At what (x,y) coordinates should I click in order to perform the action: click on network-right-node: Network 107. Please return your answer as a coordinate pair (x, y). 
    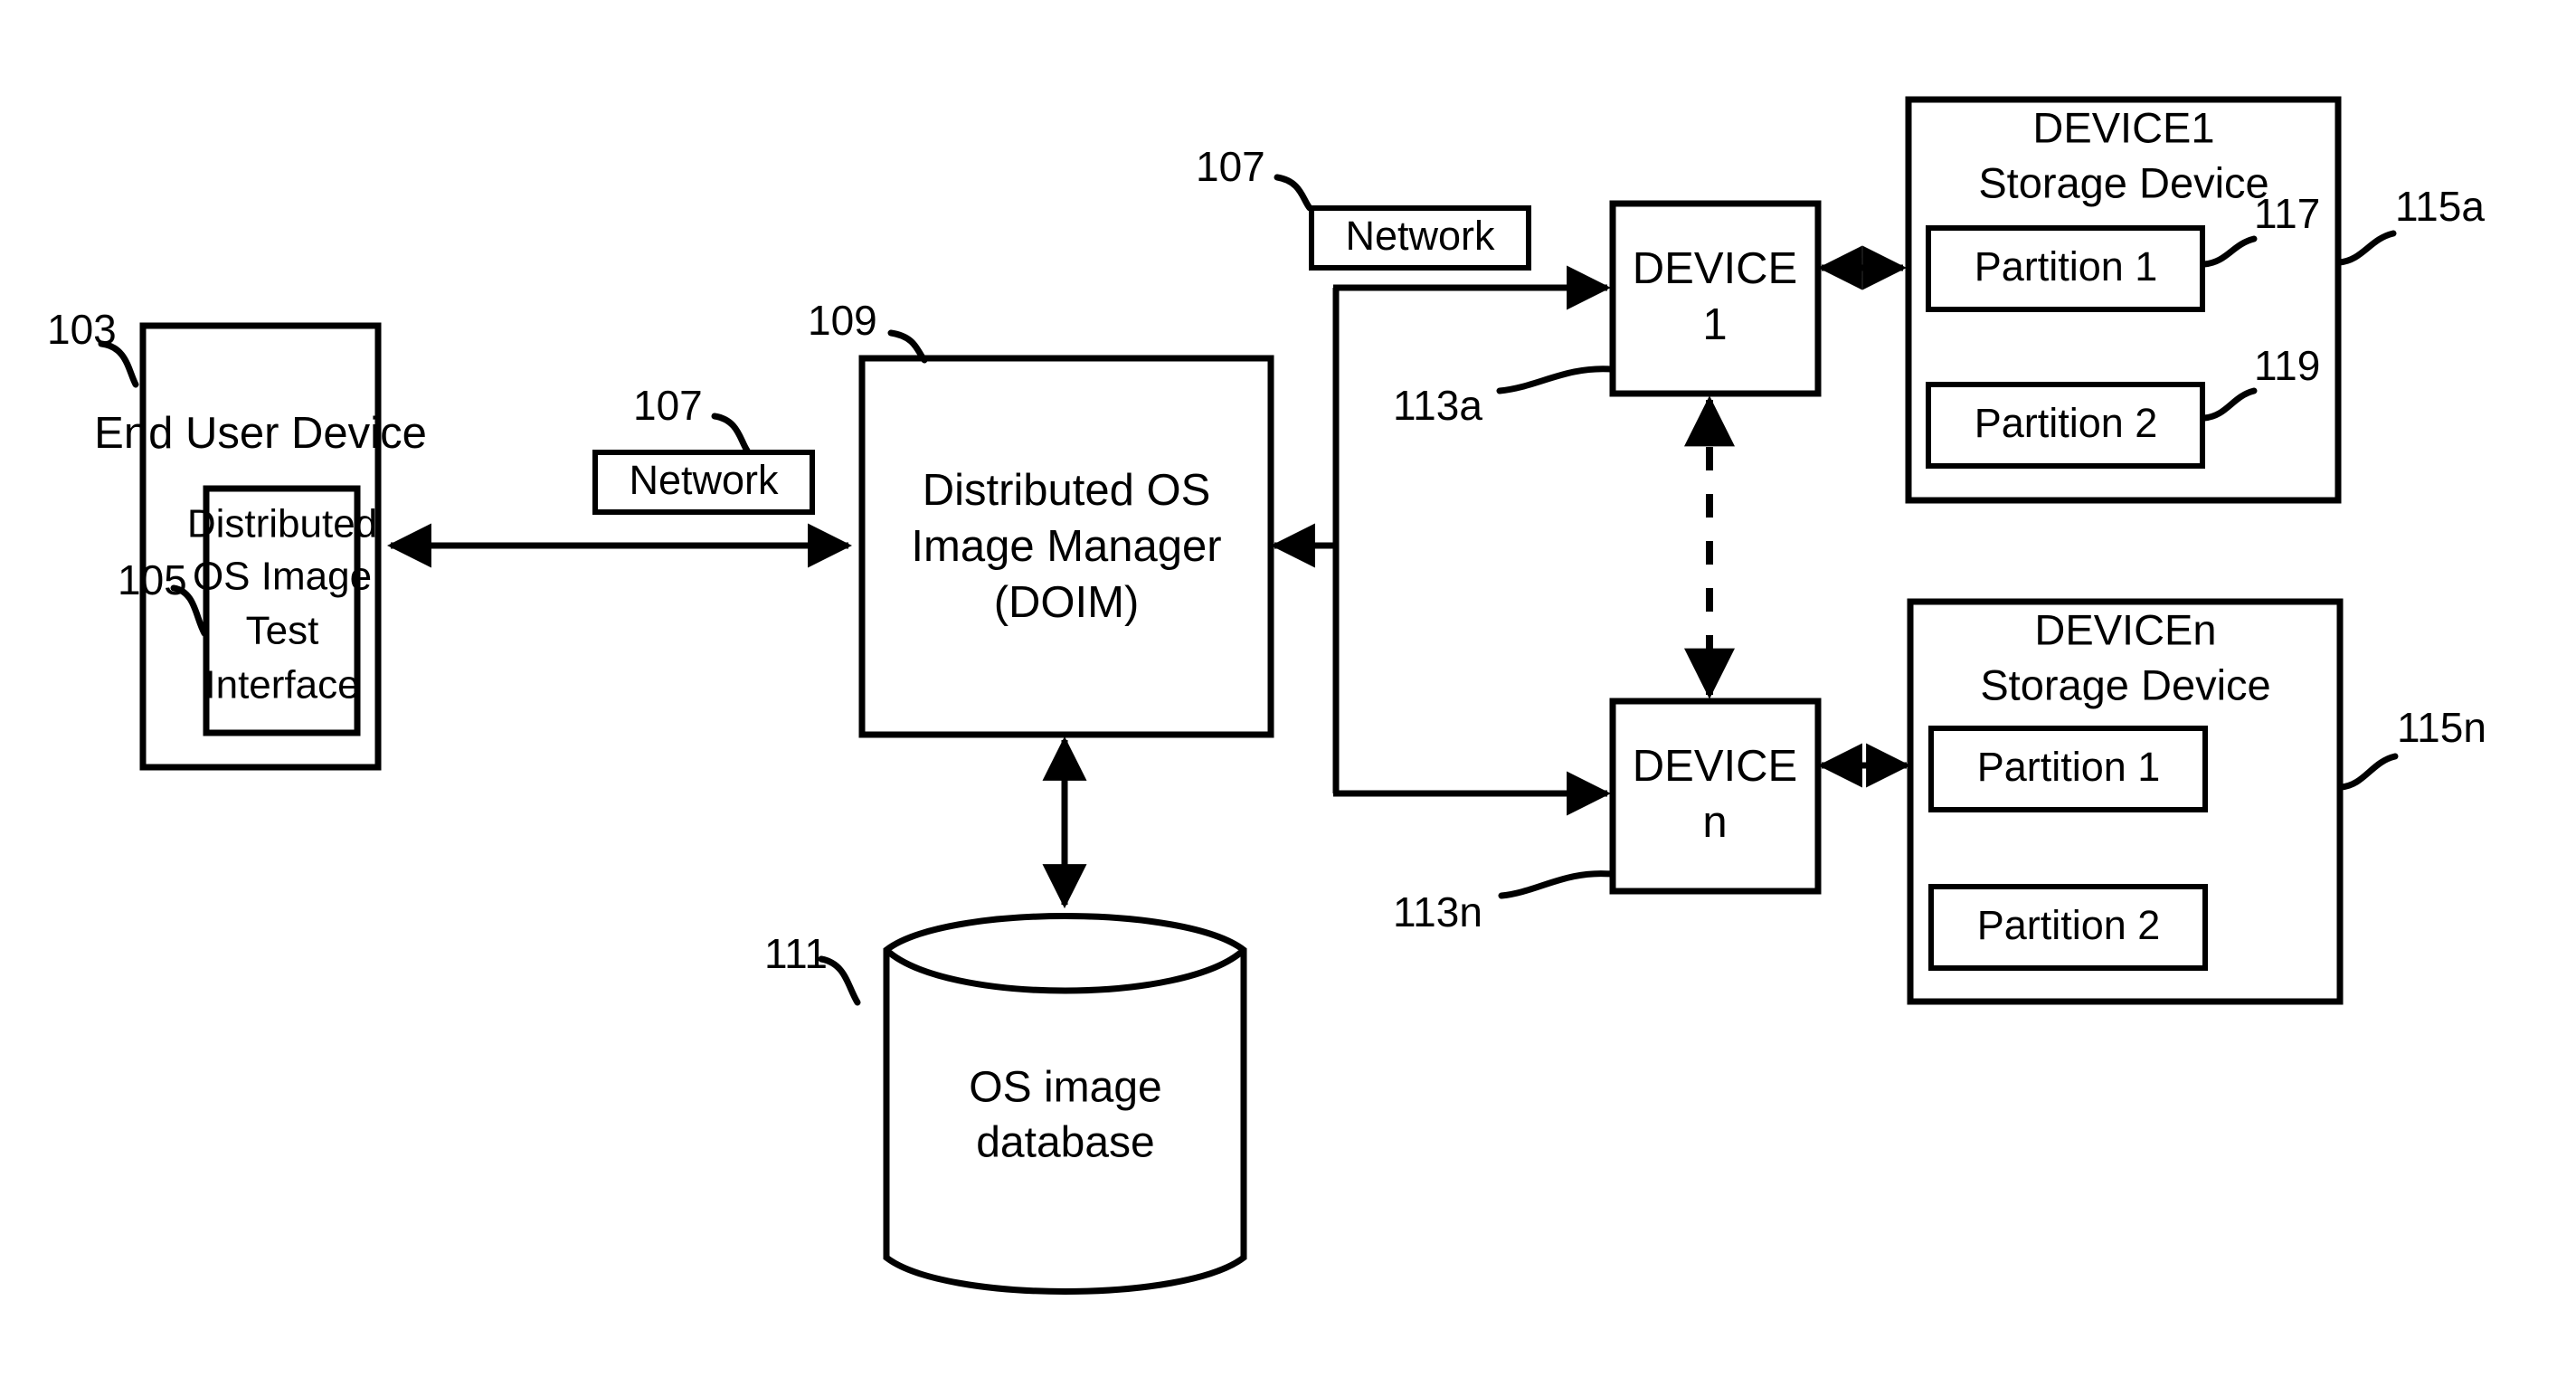
    Looking at the image, I should click on (1363, 207).